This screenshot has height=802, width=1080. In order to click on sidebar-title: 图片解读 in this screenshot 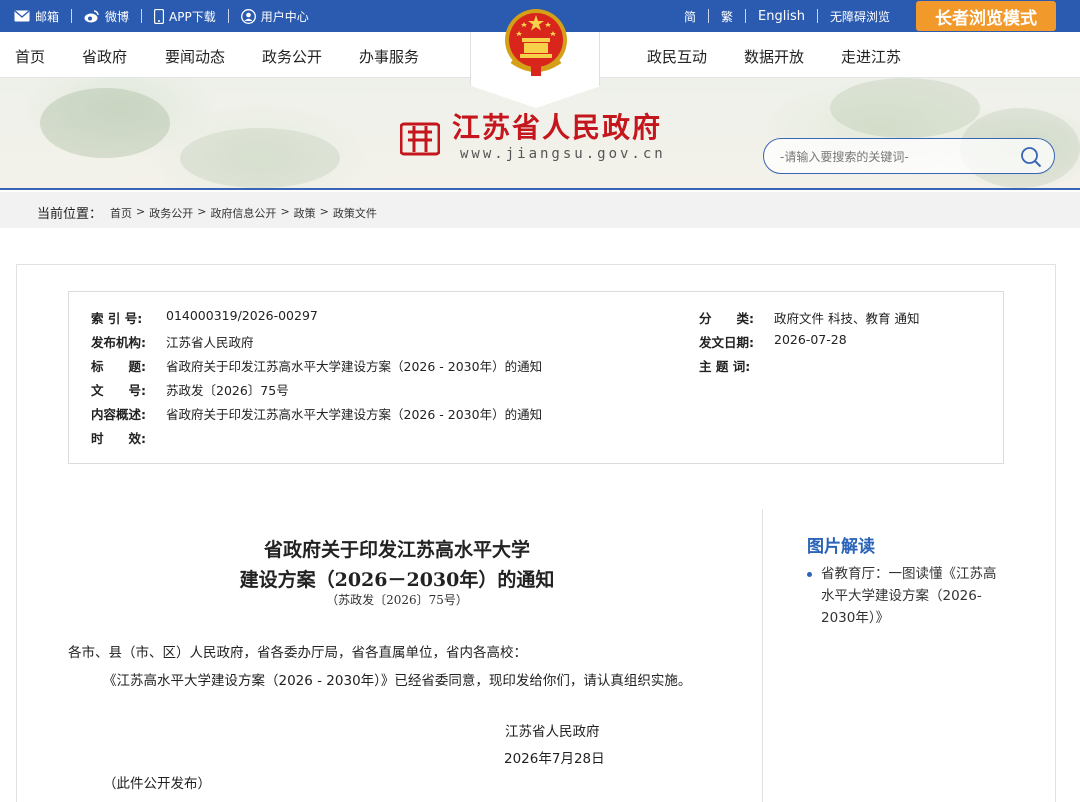, I will do `click(841, 547)`.